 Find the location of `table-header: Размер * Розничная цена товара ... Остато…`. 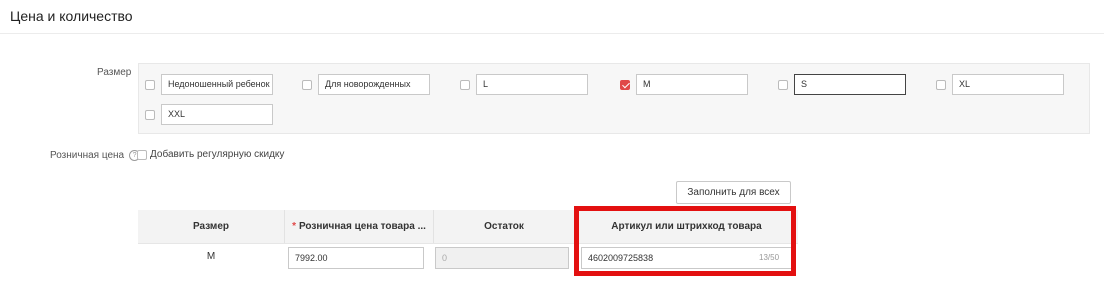

table-header: Размер * Розничная цена товара ... Остато… is located at coordinates (468, 227).